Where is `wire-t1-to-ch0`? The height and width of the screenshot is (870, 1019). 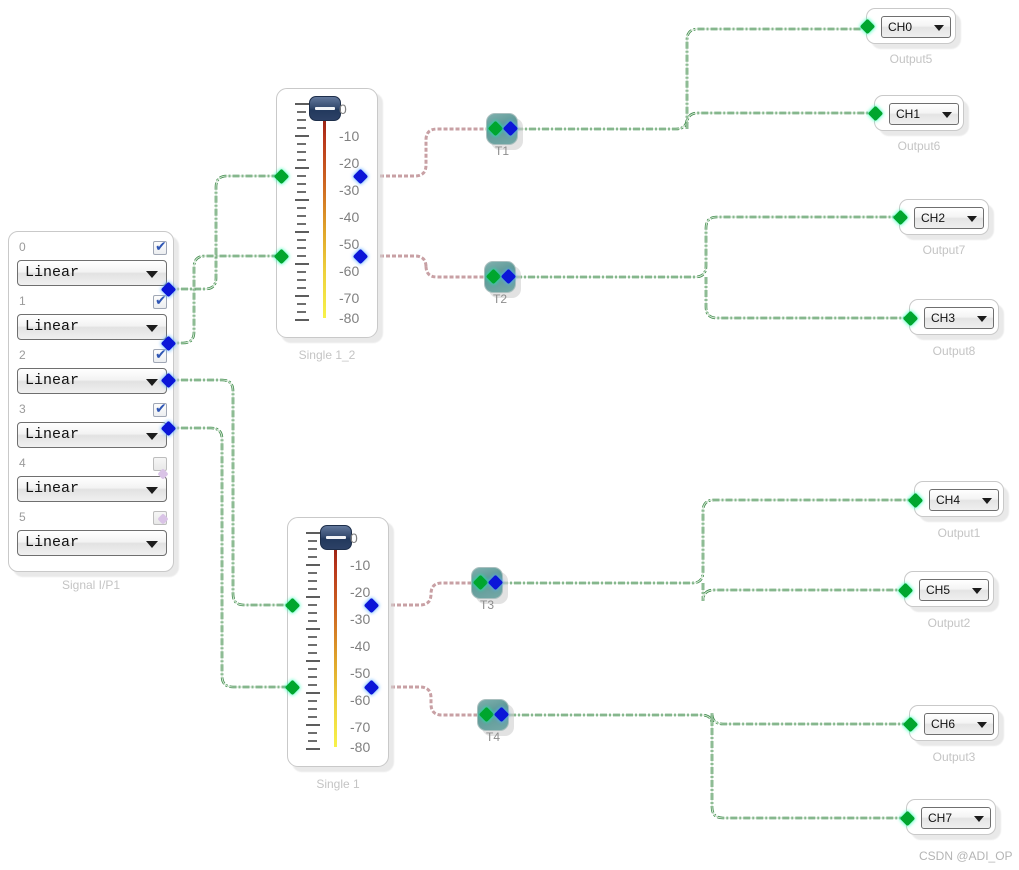
wire-t1-to-ch0 is located at coordinates (689, 79).